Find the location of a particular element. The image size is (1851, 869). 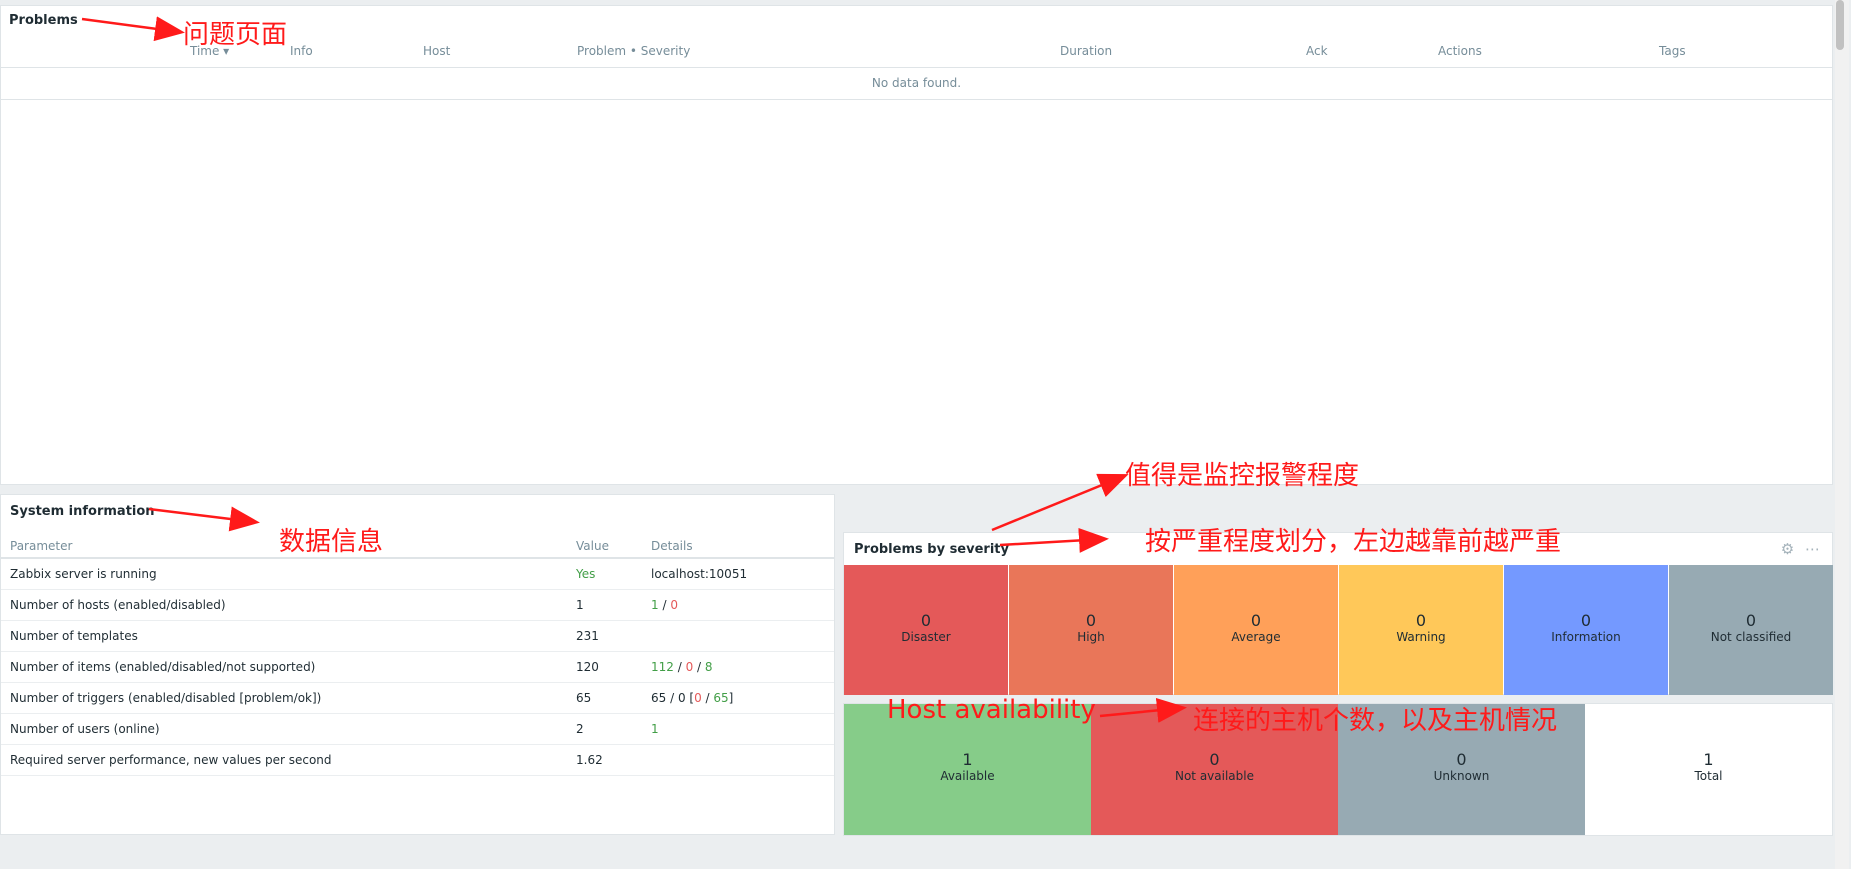

tile-average: 0 Average is located at coordinates (1256, 630).